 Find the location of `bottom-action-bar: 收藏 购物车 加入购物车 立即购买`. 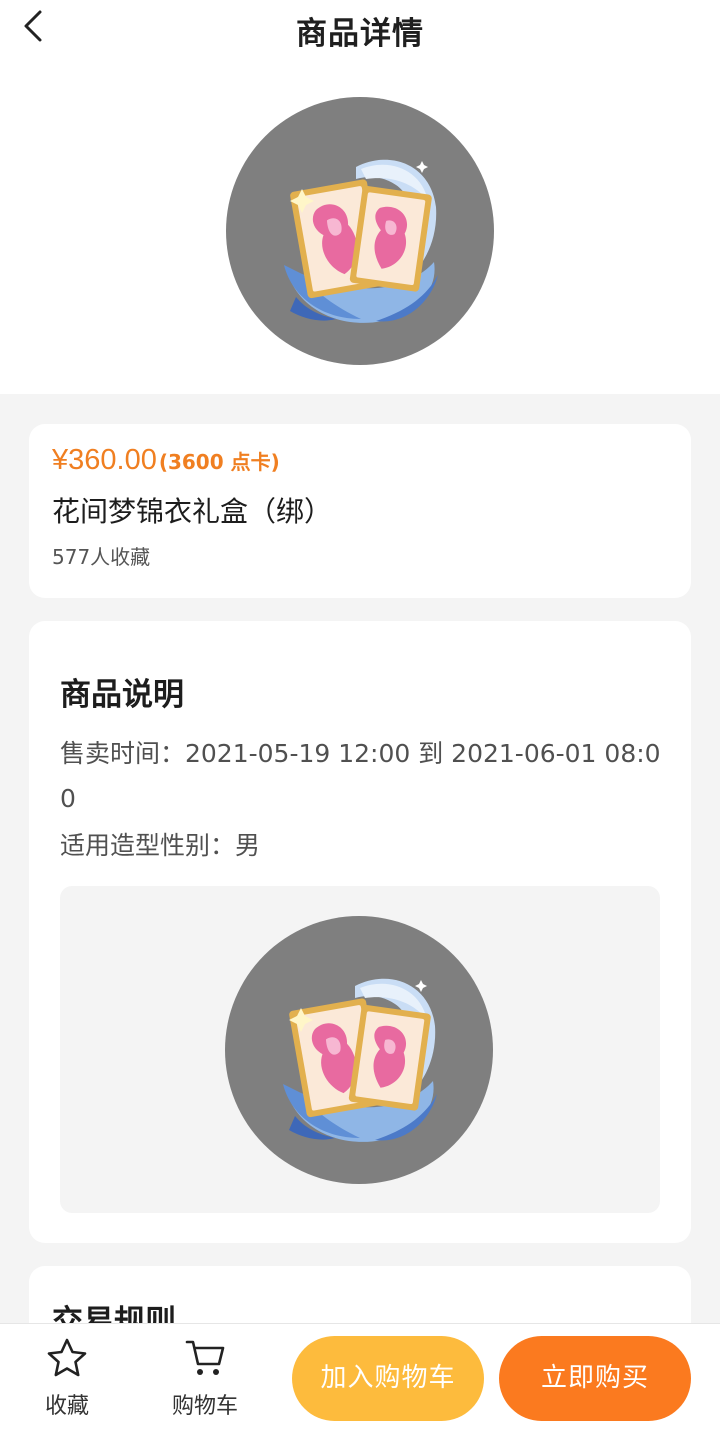

bottom-action-bar: 收藏 购物车 加入购物车 立即购买 is located at coordinates (360, 1385).